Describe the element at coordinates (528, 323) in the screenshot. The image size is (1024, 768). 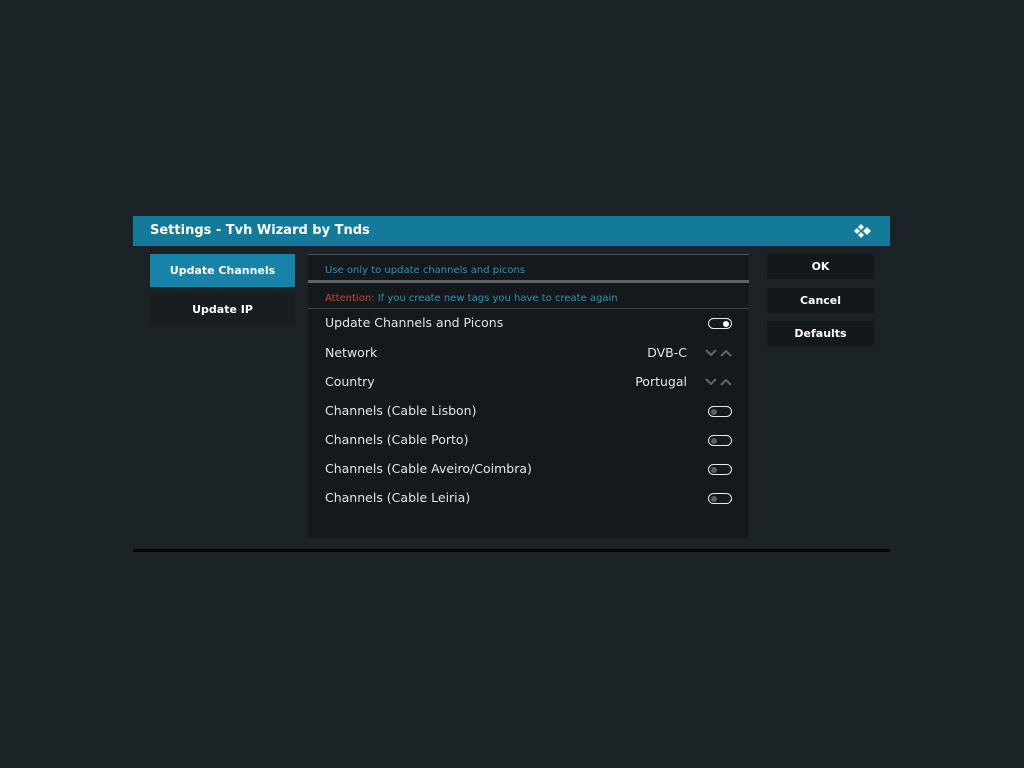
I see `setting-update-channels-picons: Update Channels and Picons` at that location.